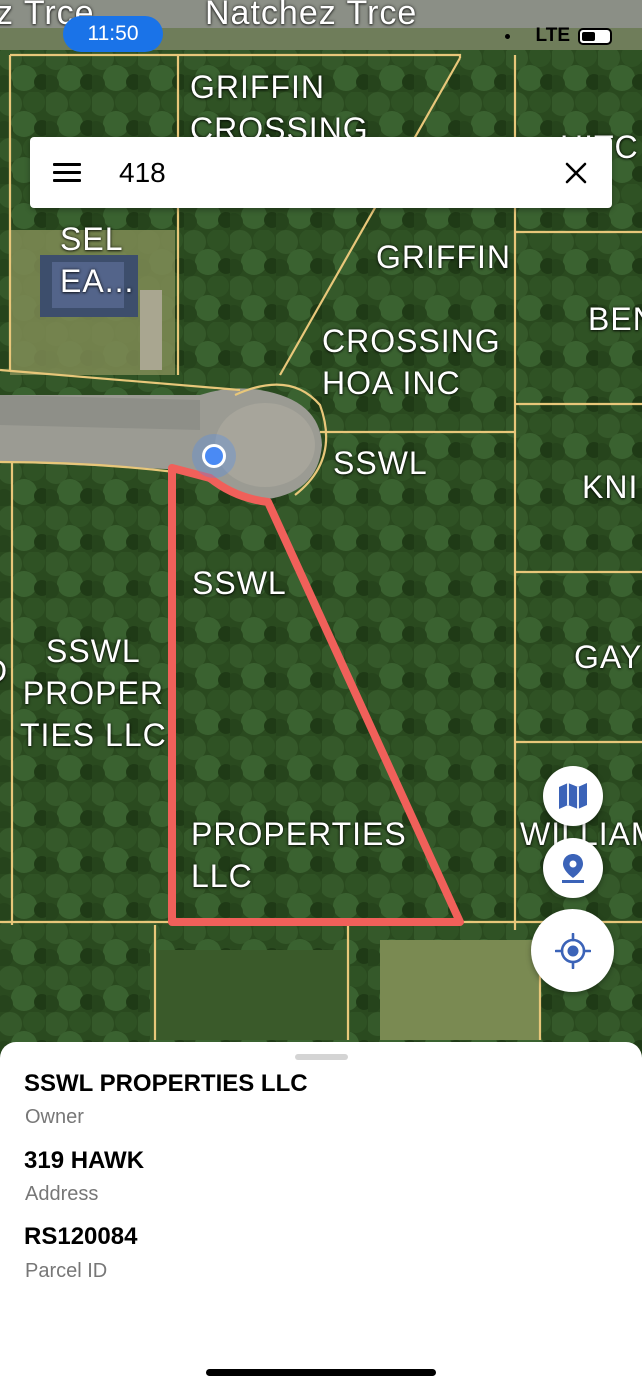 This screenshot has width=642, height=1389. What do you see at coordinates (311, 16) in the screenshot?
I see `road-label: Natchez Trce` at bounding box center [311, 16].